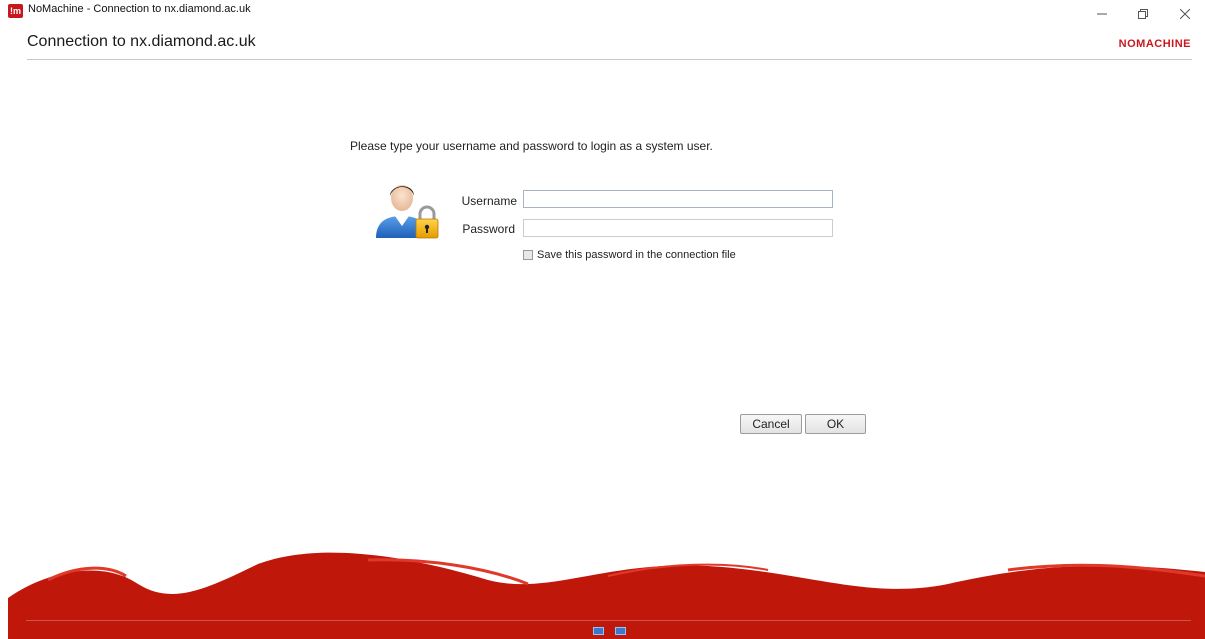  What do you see at coordinates (771, 424) in the screenshot?
I see `cancel-button: Cancel` at bounding box center [771, 424].